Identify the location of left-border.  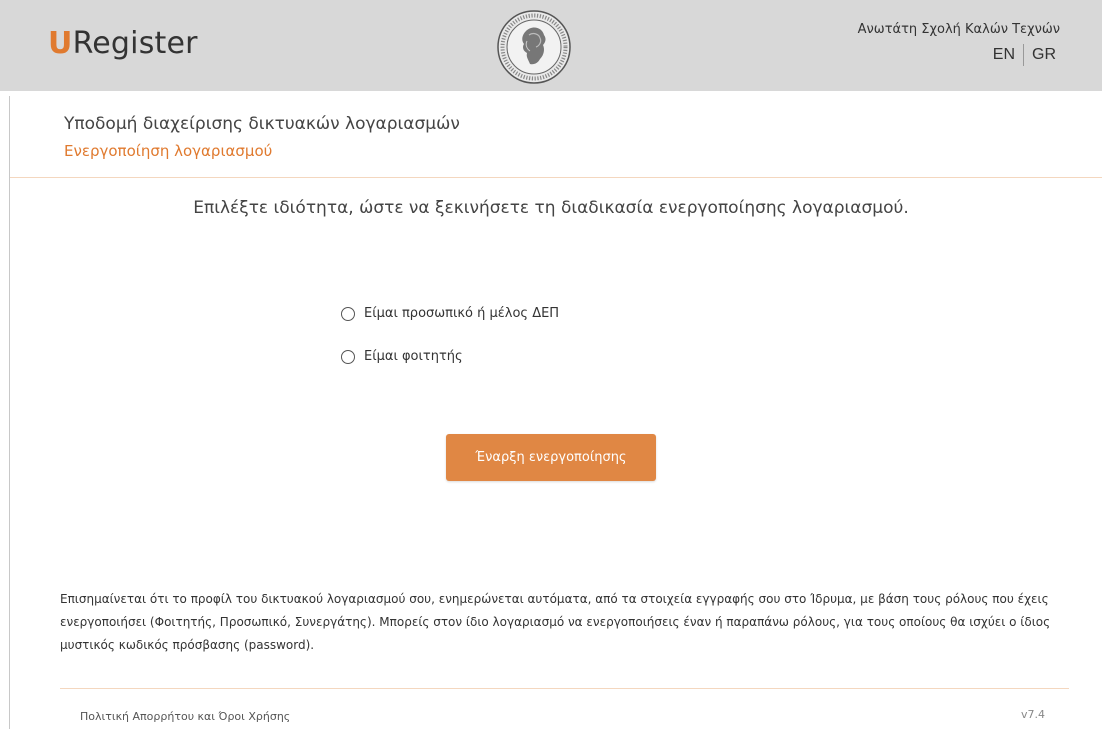
(9, 412).